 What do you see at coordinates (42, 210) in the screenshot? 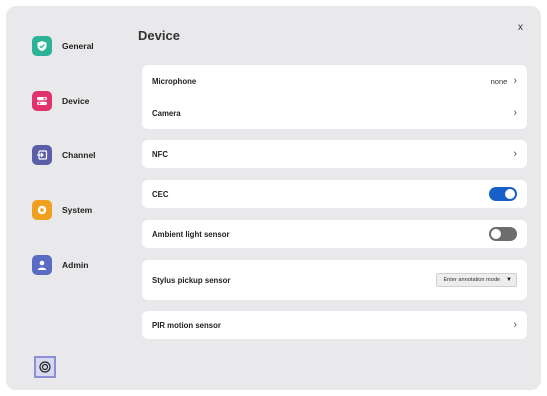
I see `gear-icon` at bounding box center [42, 210].